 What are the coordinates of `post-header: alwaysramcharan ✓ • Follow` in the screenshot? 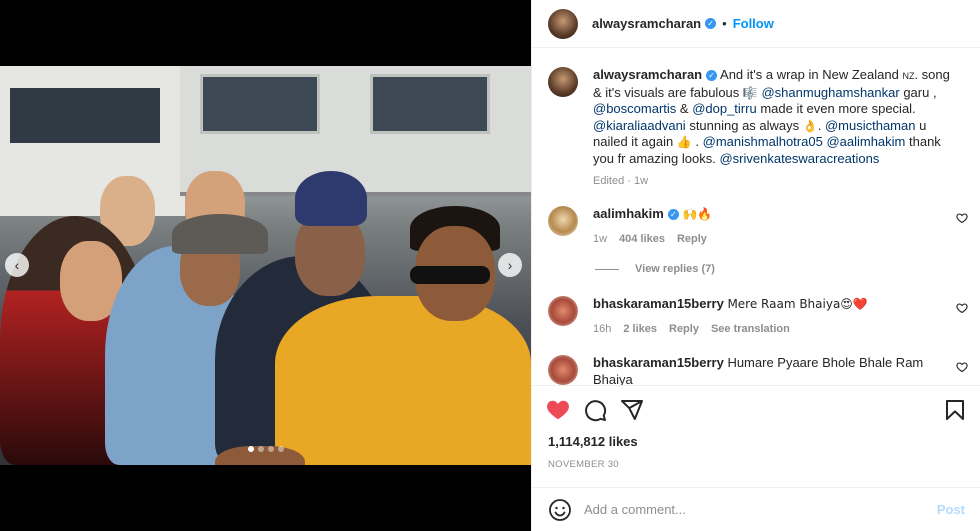 It's located at (756, 24).